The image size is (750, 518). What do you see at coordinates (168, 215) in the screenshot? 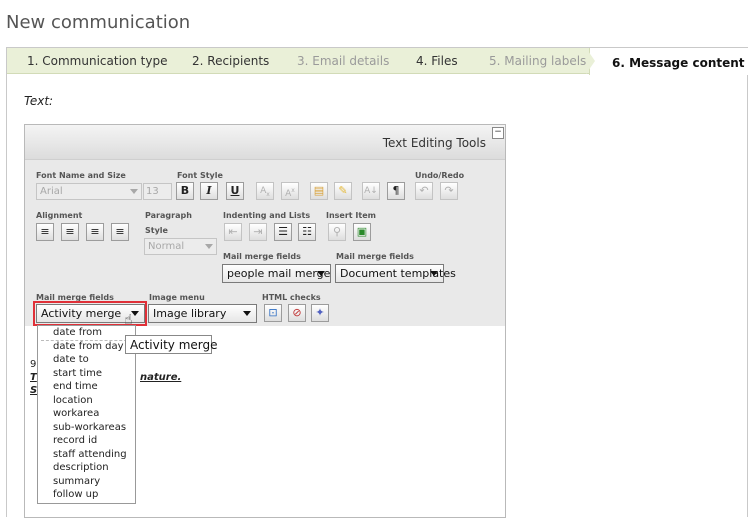
I see `group-label-paragraph: Paragraph` at bounding box center [168, 215].